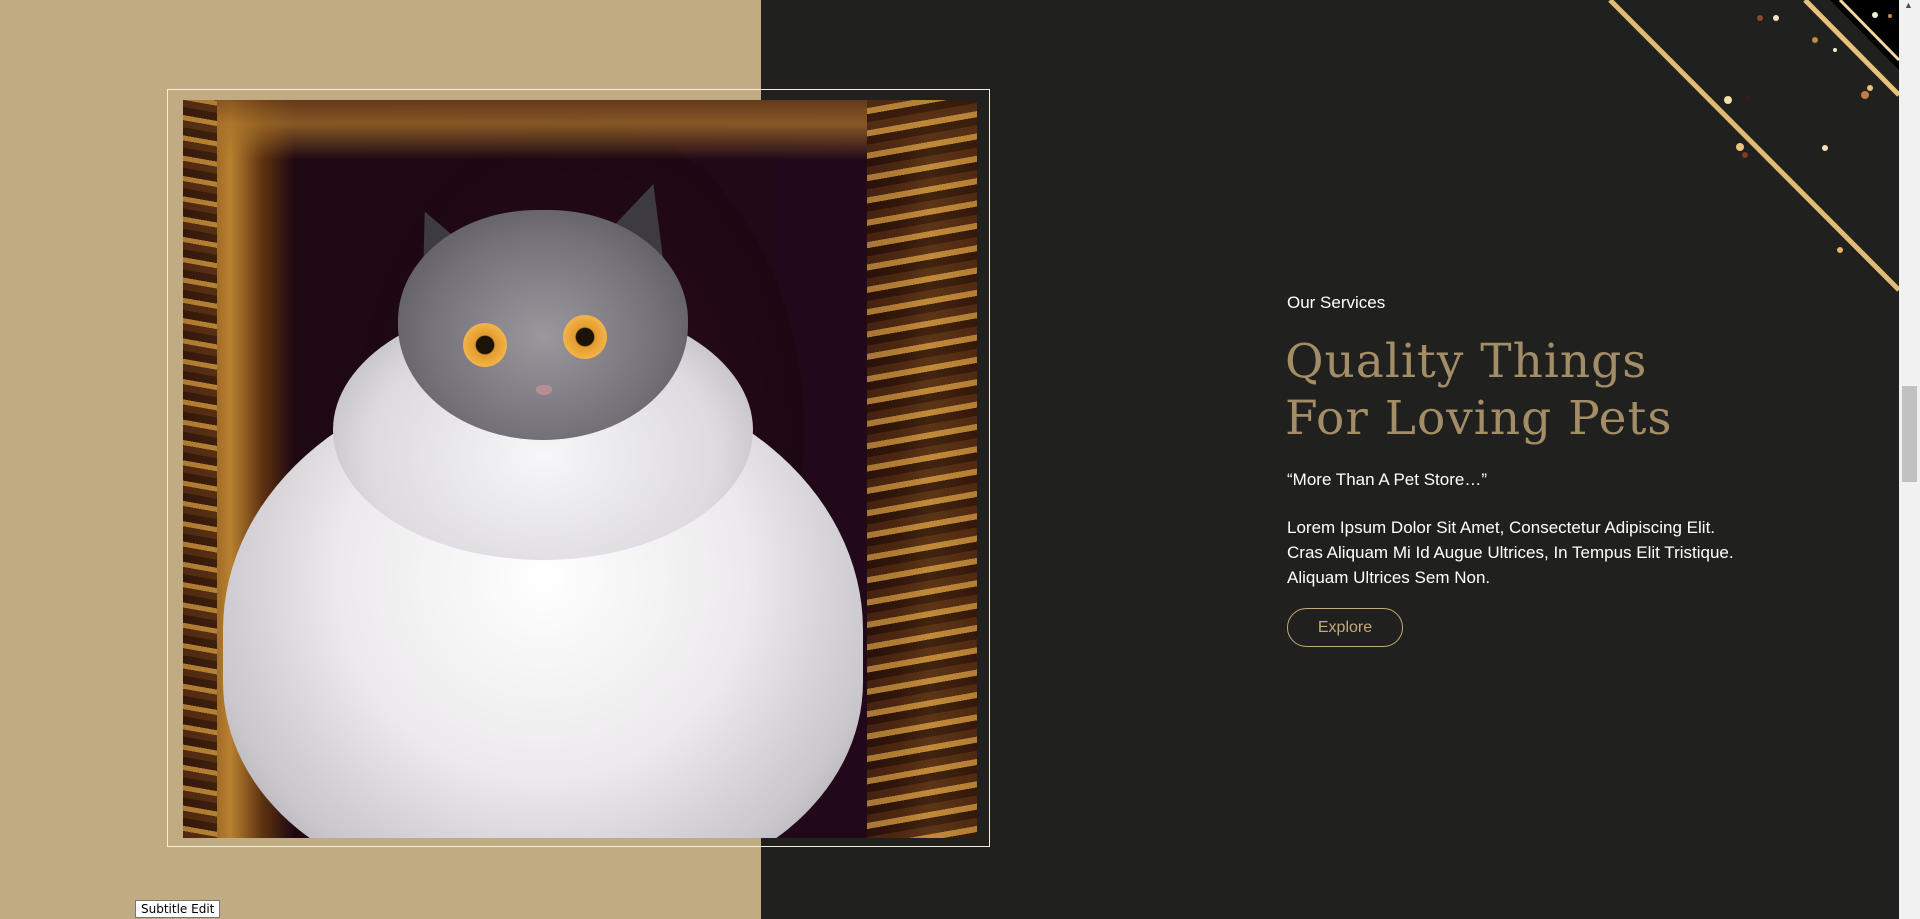  Describe the element at coordinates (1345, 627) in the screenshot. I see `explore-button: Explore` at that location.